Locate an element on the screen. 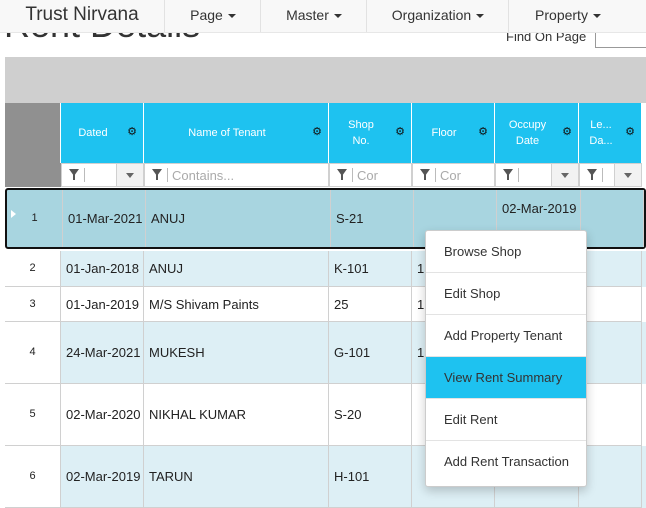 The width and height of the screenshot is (646, 508). column-header-shop-no: Shop No. ⚙ is located at coordinates (370, 133).